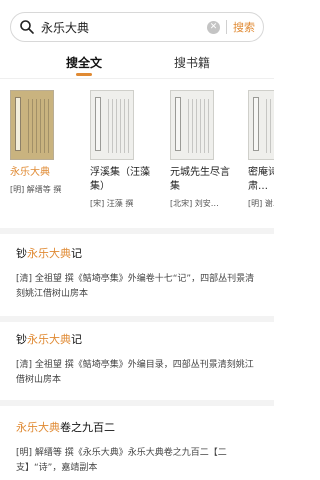 Image resolution: width=320 pixels, height=480 pixels. What do you see at coordinates (213, 27) in the screenshot?
I see `clear-icon: ✕` at bounding box center [213, 27].